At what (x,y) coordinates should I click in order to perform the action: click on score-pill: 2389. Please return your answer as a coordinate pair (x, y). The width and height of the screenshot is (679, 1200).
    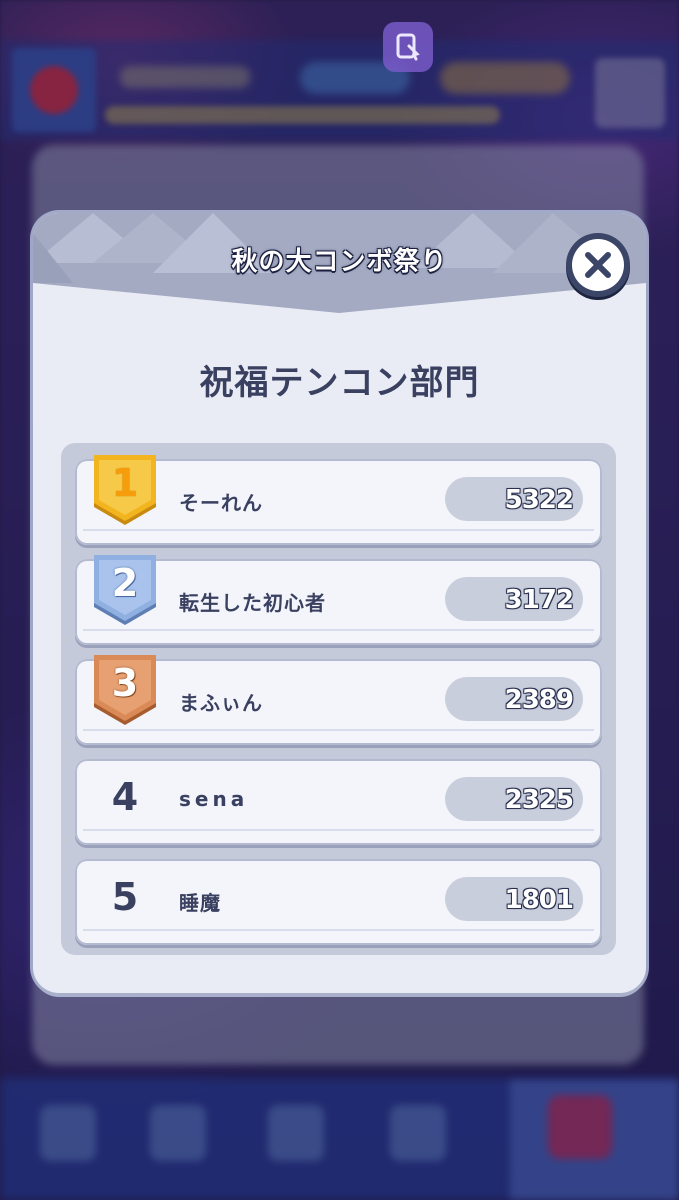
    Looking at the image, I should click on (514, 699).